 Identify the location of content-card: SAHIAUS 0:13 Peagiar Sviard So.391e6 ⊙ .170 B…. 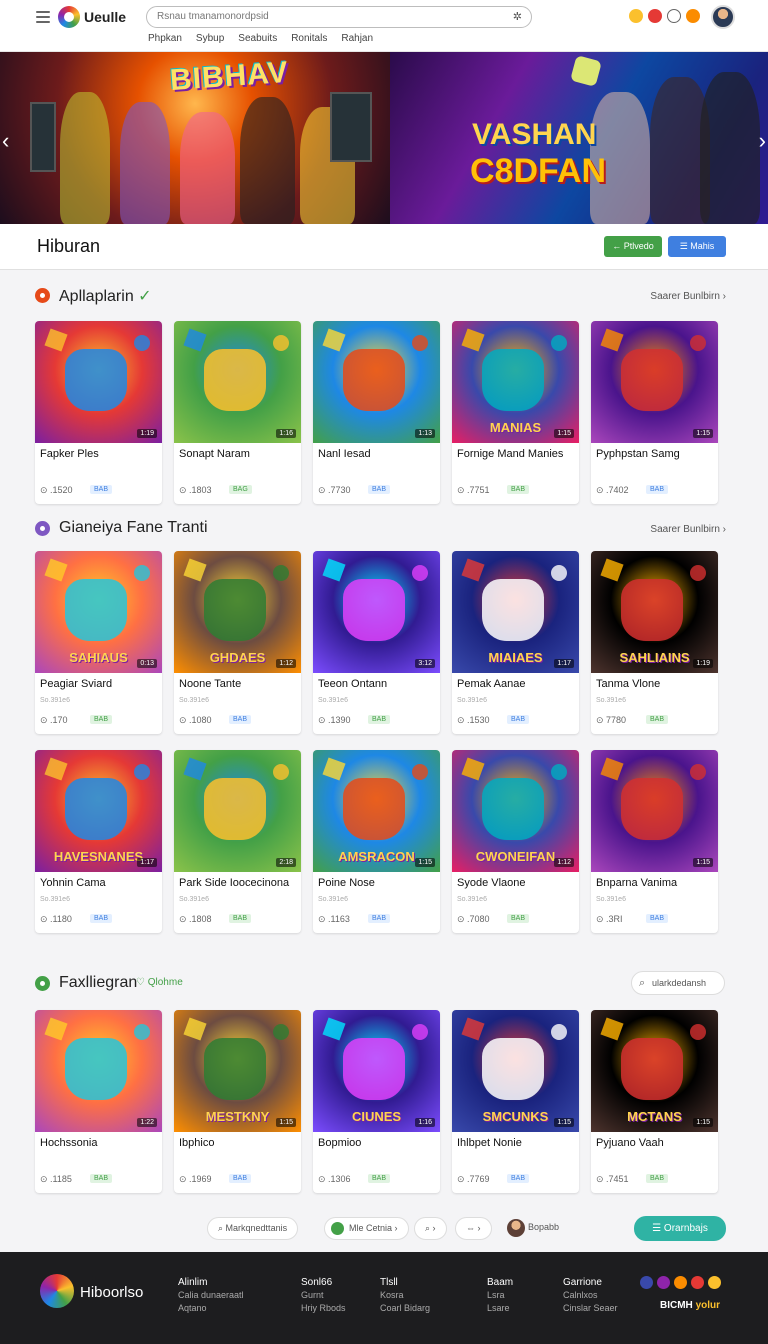
(98, 642).